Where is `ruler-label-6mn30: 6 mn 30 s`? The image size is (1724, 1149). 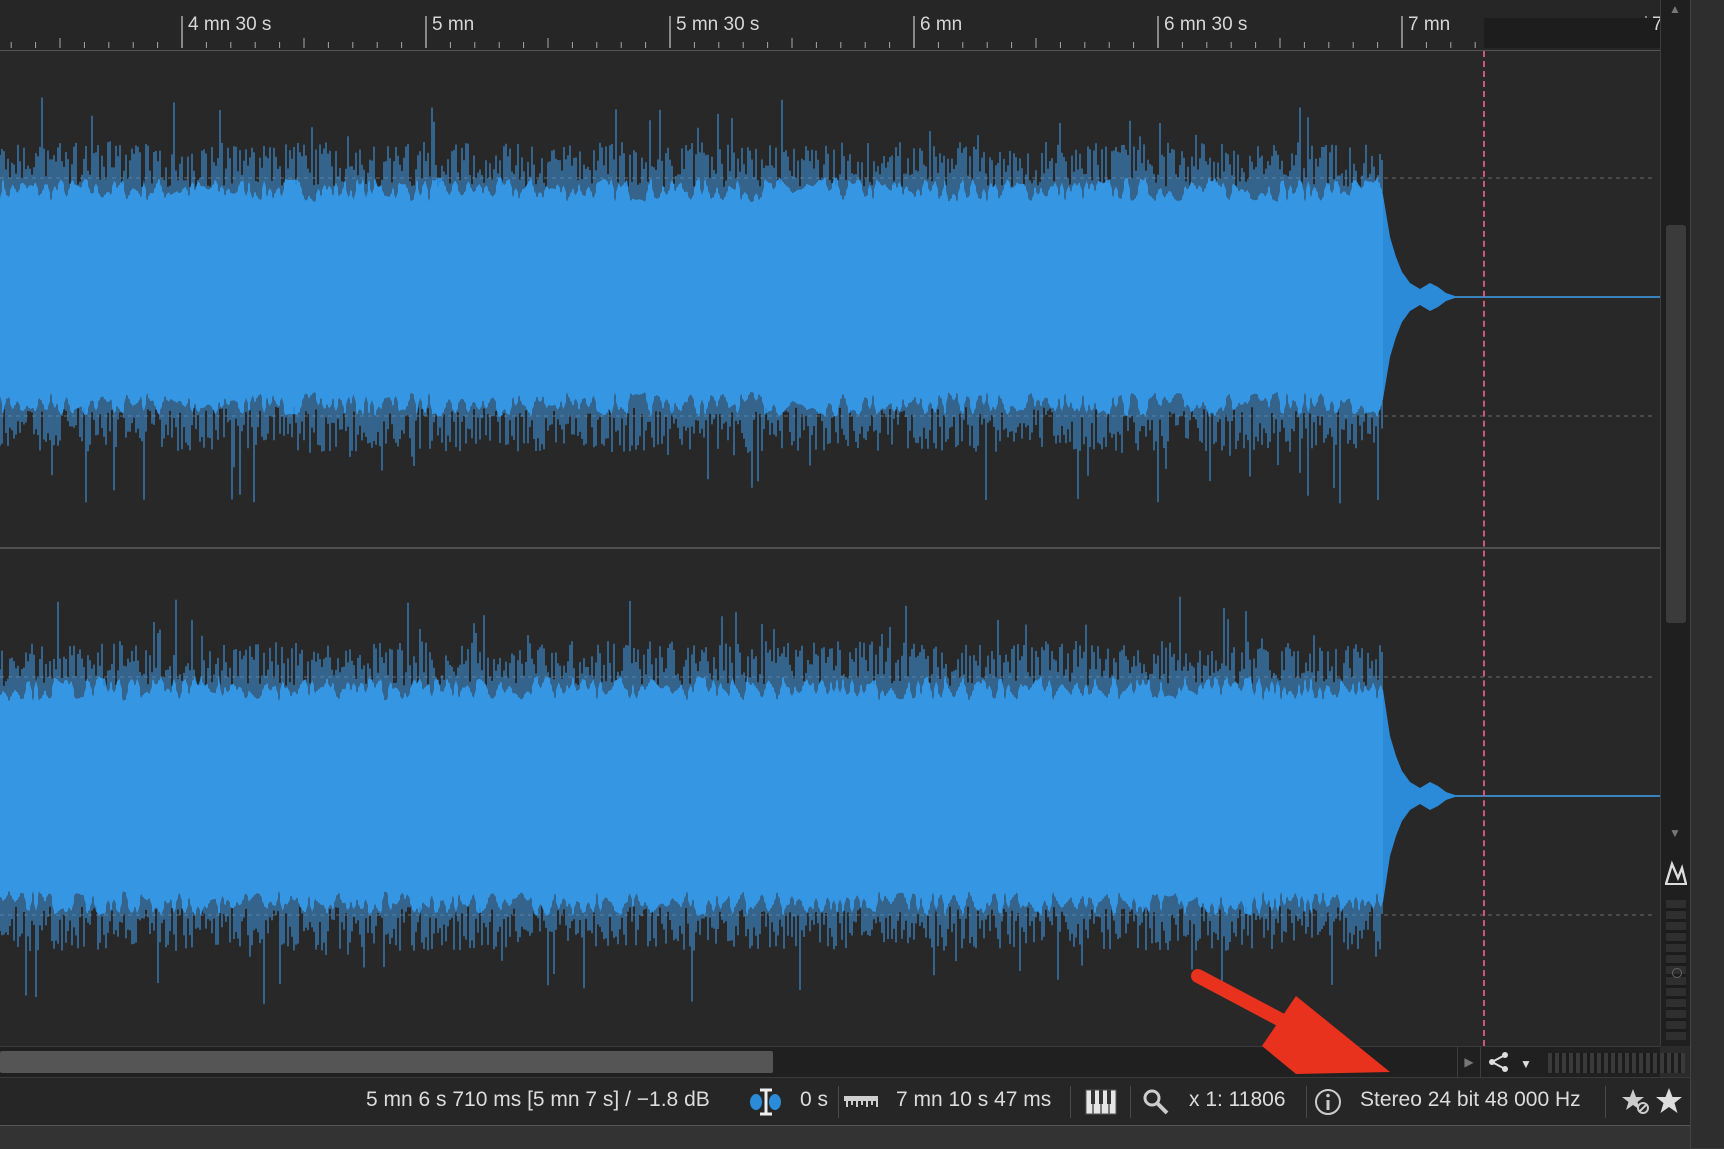 ruler-label-6mn30: 6 mn 30 s is located at coordinates (1206, 24).